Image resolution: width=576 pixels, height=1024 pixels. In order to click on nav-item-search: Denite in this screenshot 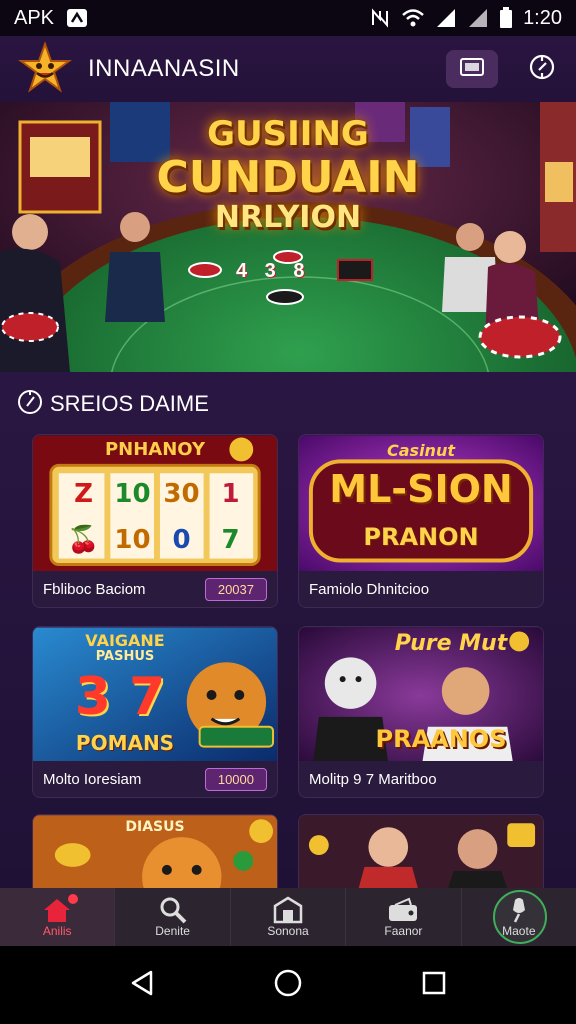, I will do `click(173, 917)`.